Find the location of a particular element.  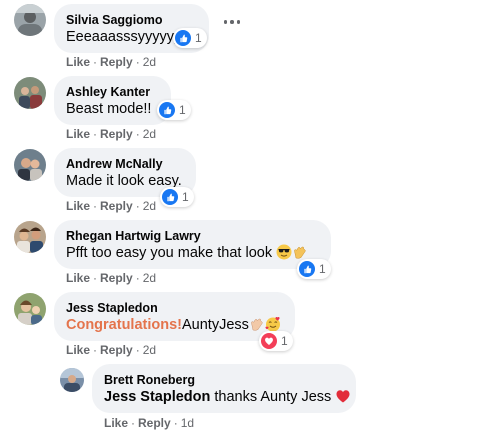

comment-text: Beast mode!! is located at coordinates (109, 109).